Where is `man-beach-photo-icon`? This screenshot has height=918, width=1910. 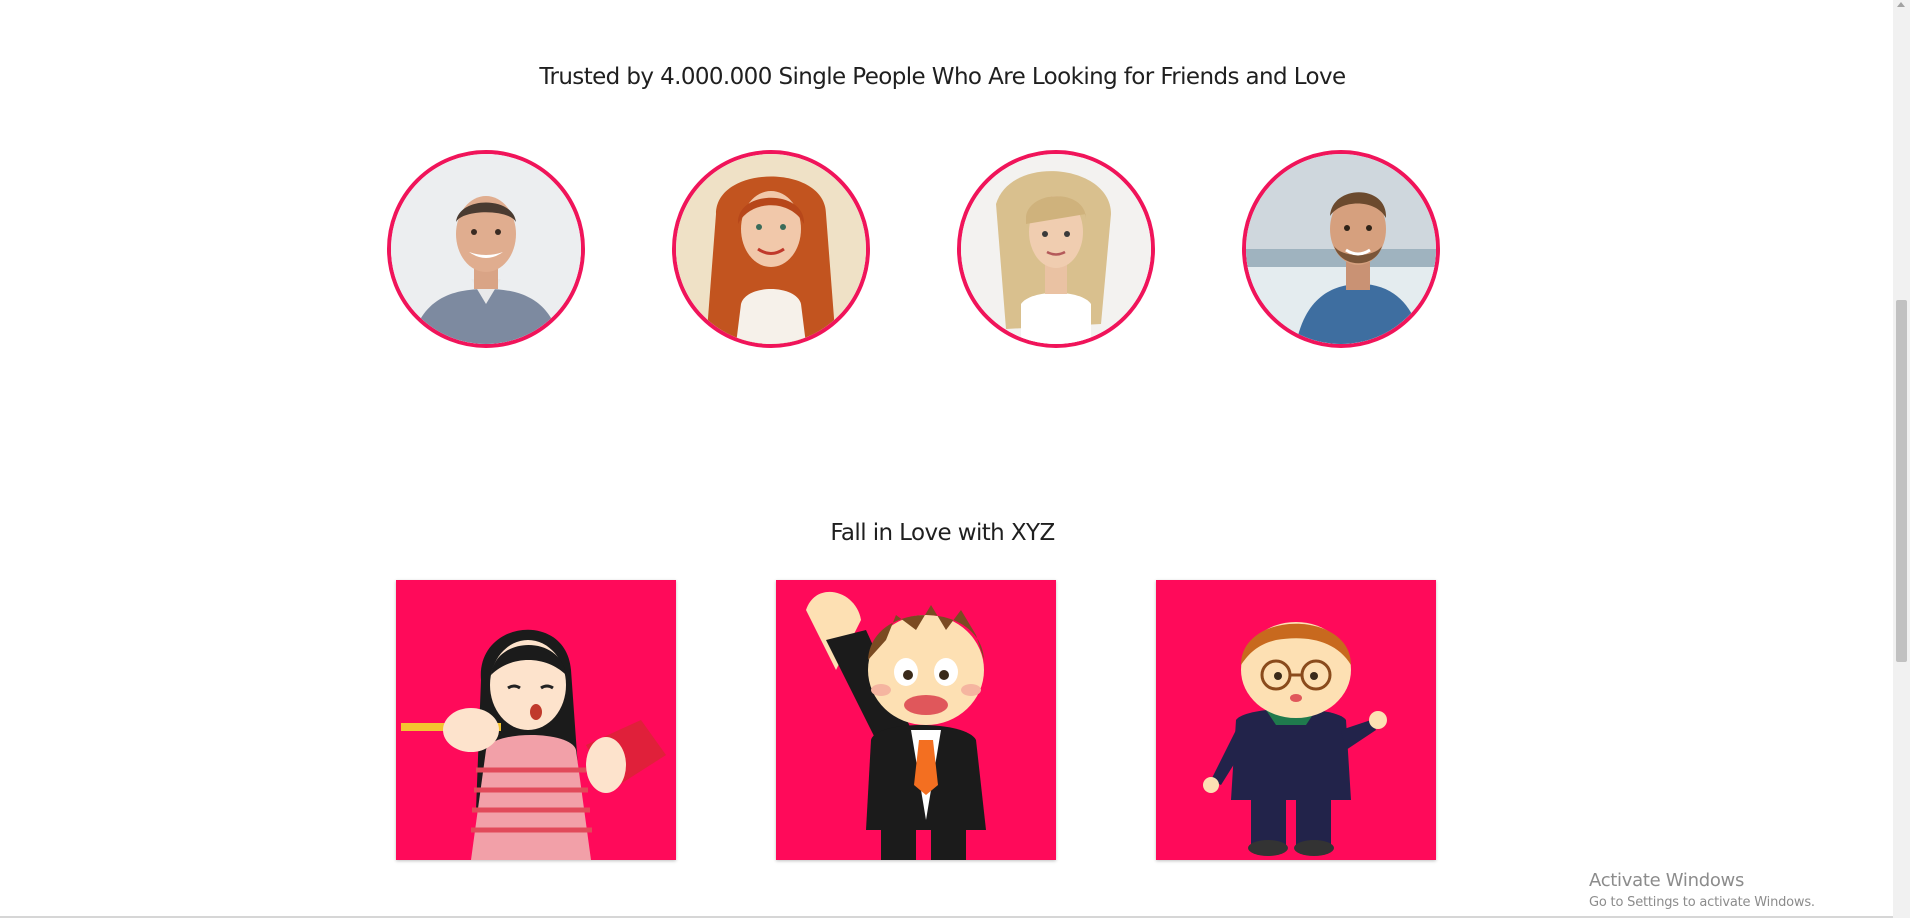 man-beach-photo-icon is located at coordinates (1341, 249).